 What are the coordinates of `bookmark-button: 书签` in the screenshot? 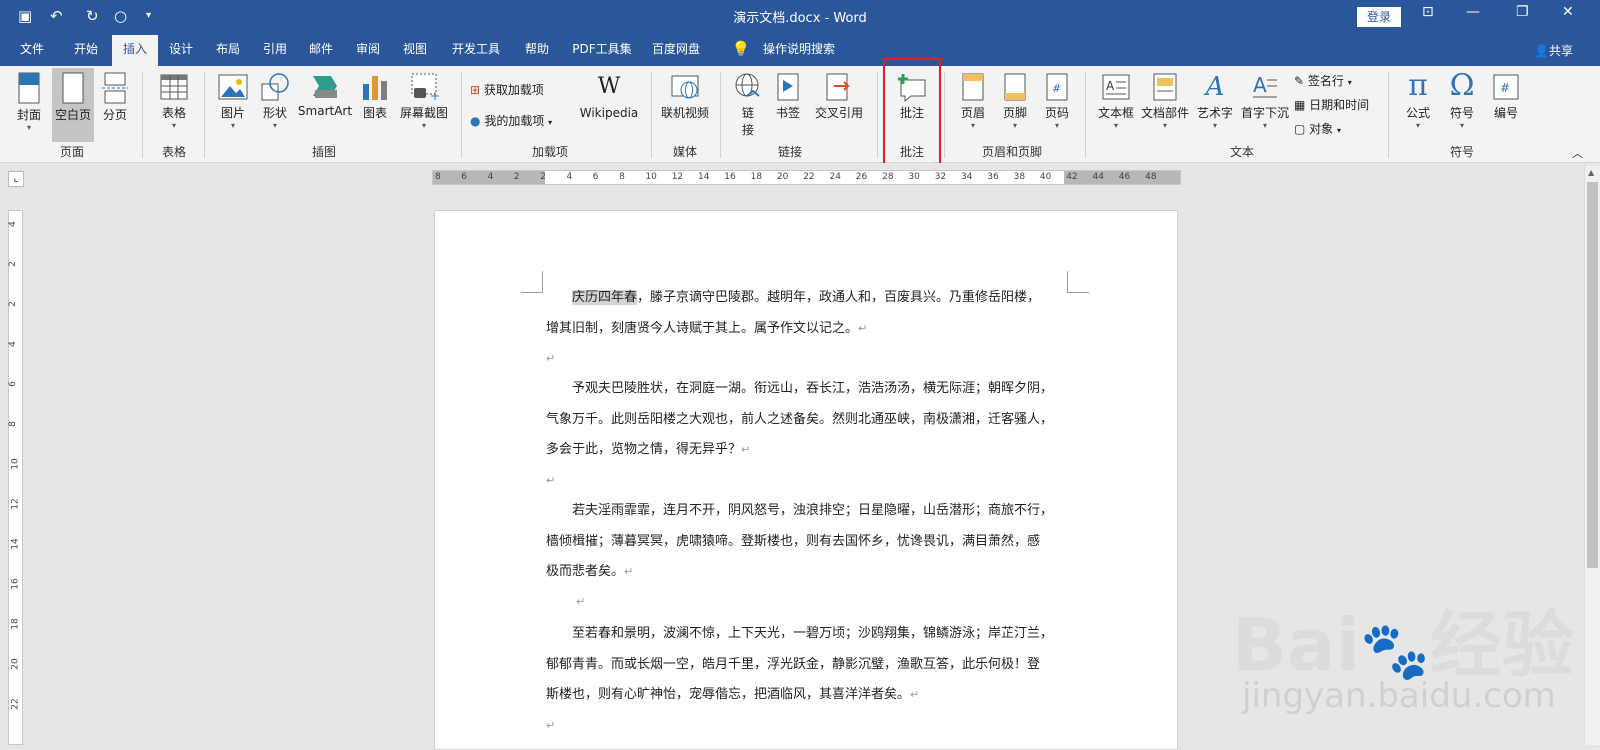 It's located at (788, 96).